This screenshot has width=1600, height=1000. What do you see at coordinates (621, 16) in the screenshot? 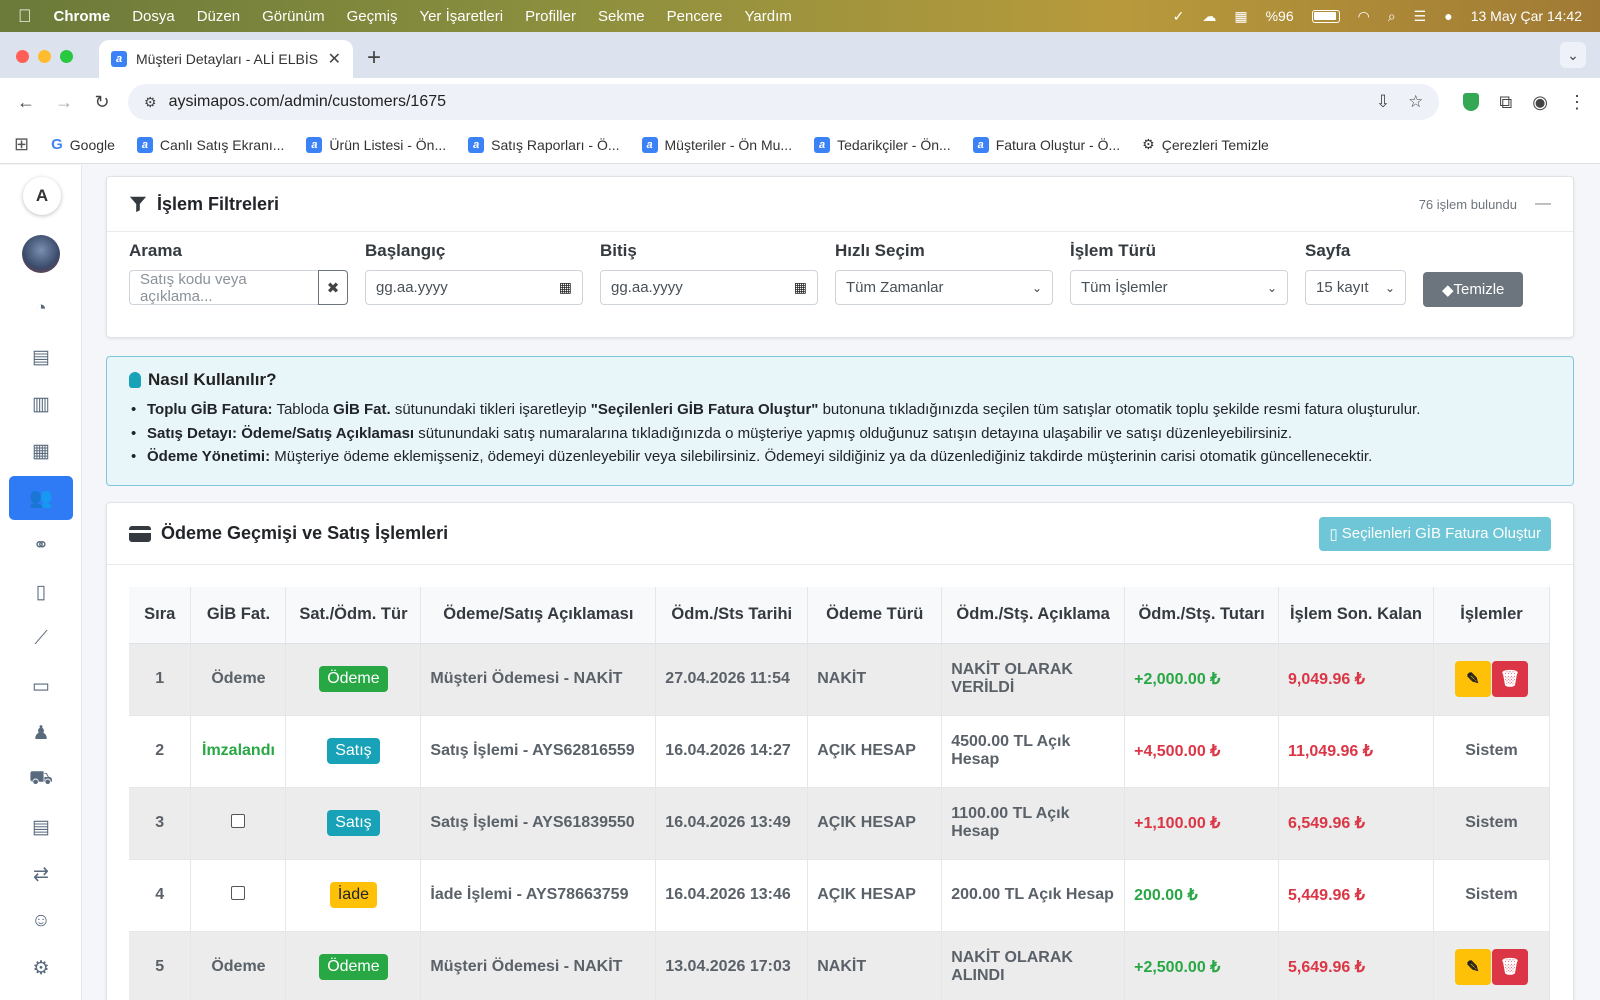
I see `menu-item-sekme: Sekme` at bounding box center [621, 16].